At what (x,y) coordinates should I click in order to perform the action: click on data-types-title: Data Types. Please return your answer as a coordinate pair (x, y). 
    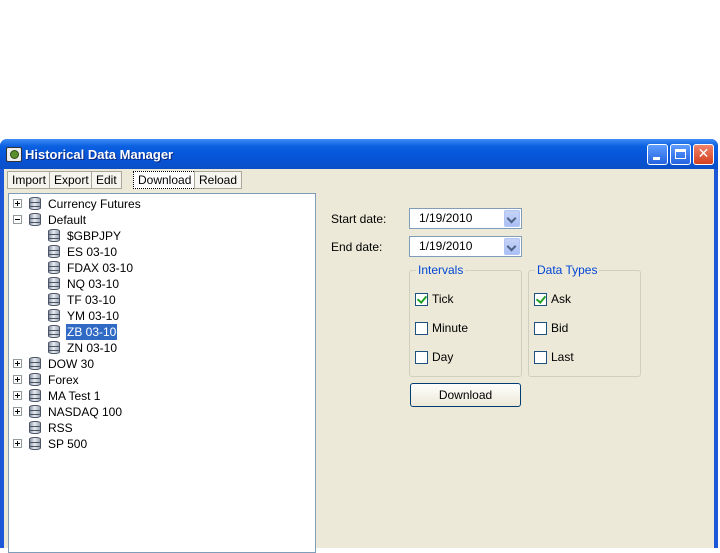
    Looking at the image, I should click on (567, 270).